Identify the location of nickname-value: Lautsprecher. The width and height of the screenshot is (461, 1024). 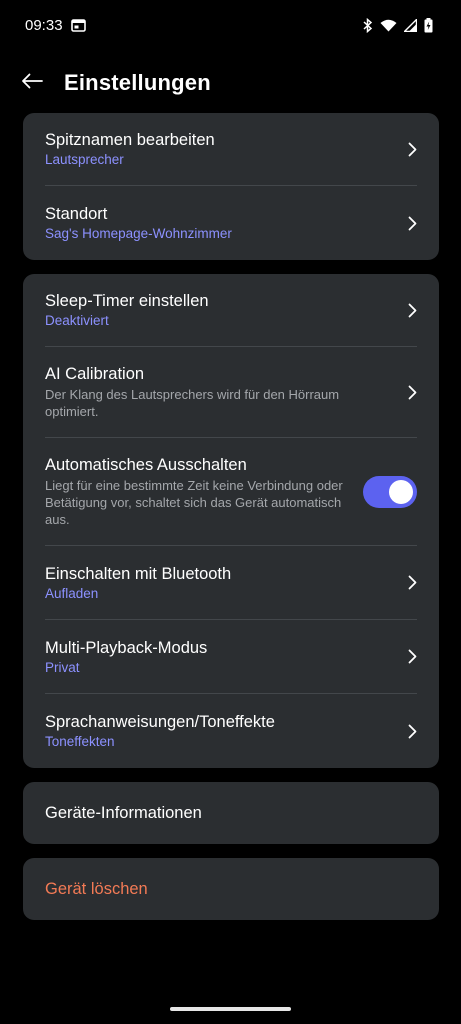
(84, 159).